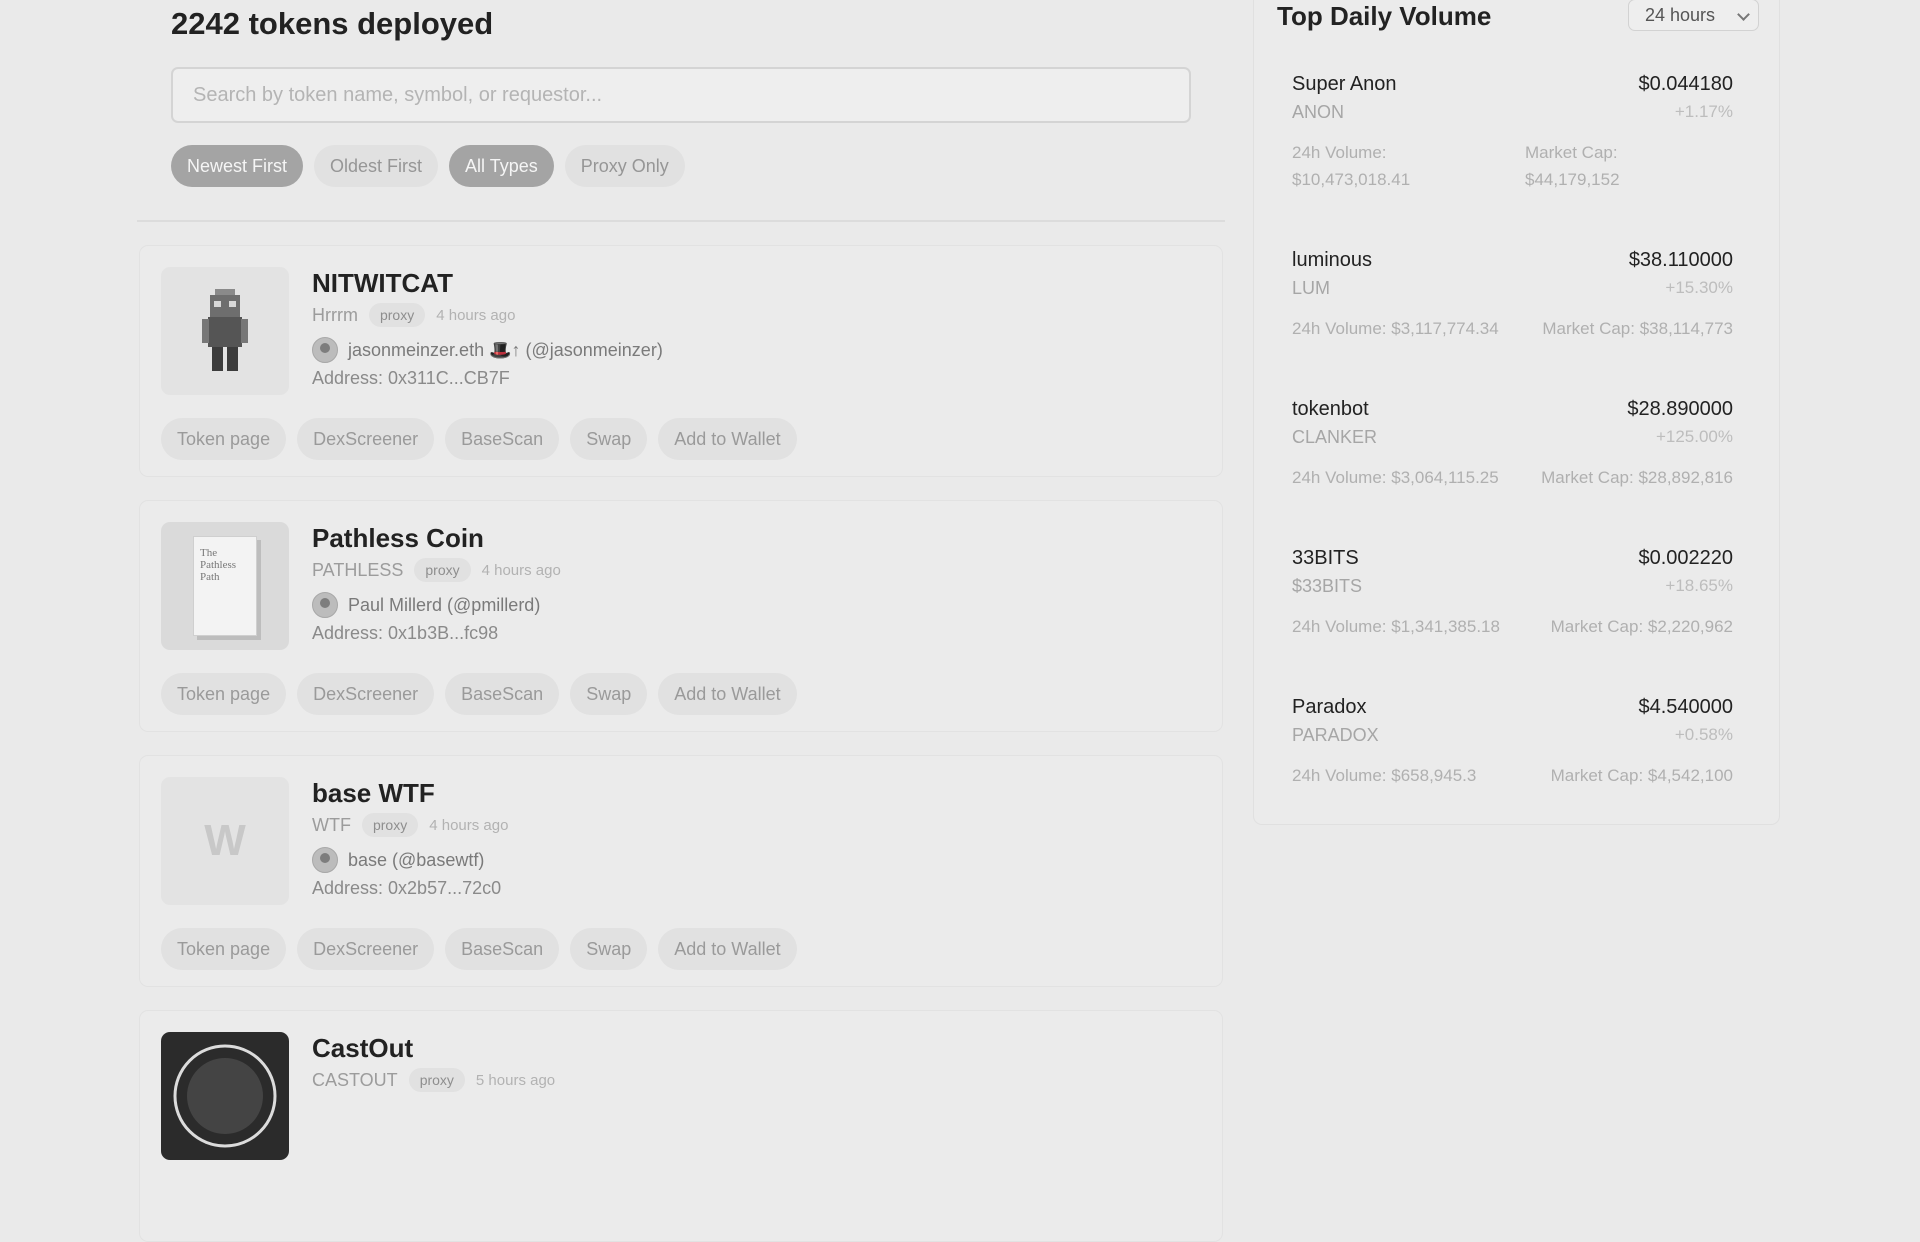 This screenshot has height=1242, width=1920. I want to click on volume-stat: 24h Volume: $658,945.3, so click(1384, 775).